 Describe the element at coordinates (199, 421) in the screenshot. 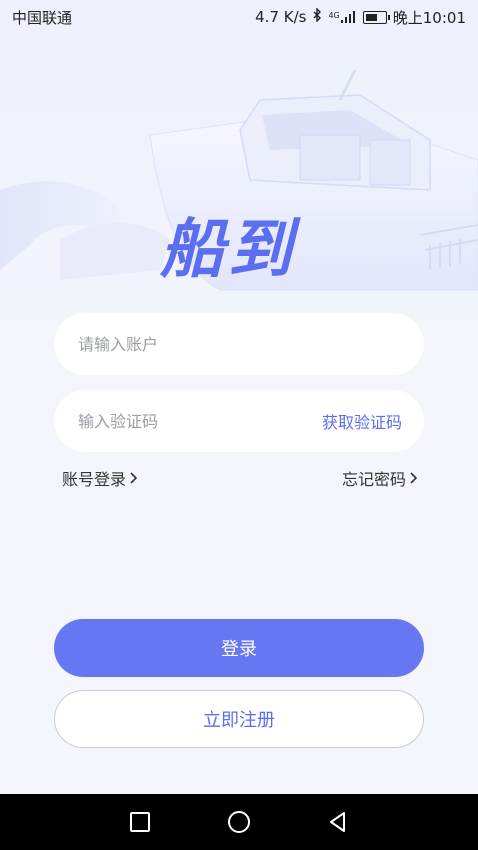

I see `code-input` at that location.